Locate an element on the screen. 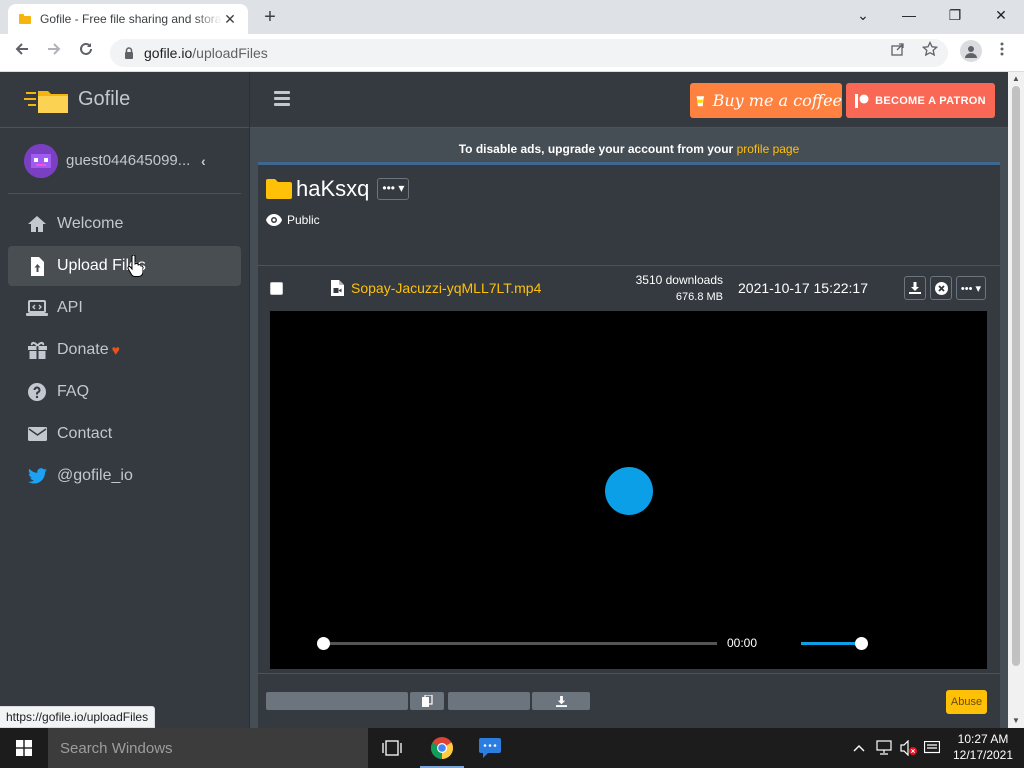  new-tab-button: + is located at coordinates (270, 18).